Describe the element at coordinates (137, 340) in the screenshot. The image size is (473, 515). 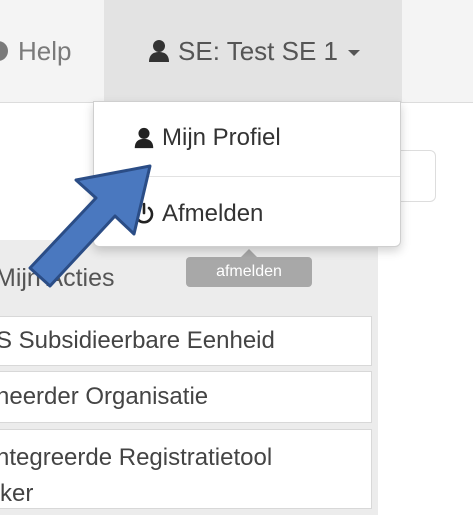
I see `list-item-label: S Subsidieerbare Eenheid` at that location.